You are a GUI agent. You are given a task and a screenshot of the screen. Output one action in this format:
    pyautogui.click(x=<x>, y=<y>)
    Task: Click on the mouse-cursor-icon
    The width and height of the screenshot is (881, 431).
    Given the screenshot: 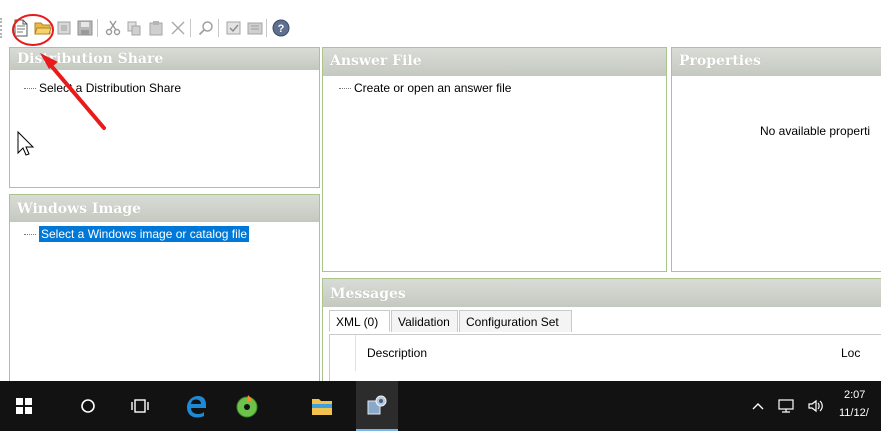 What is the action you would take?
    pyautogui.click(x=26, y=143)
    